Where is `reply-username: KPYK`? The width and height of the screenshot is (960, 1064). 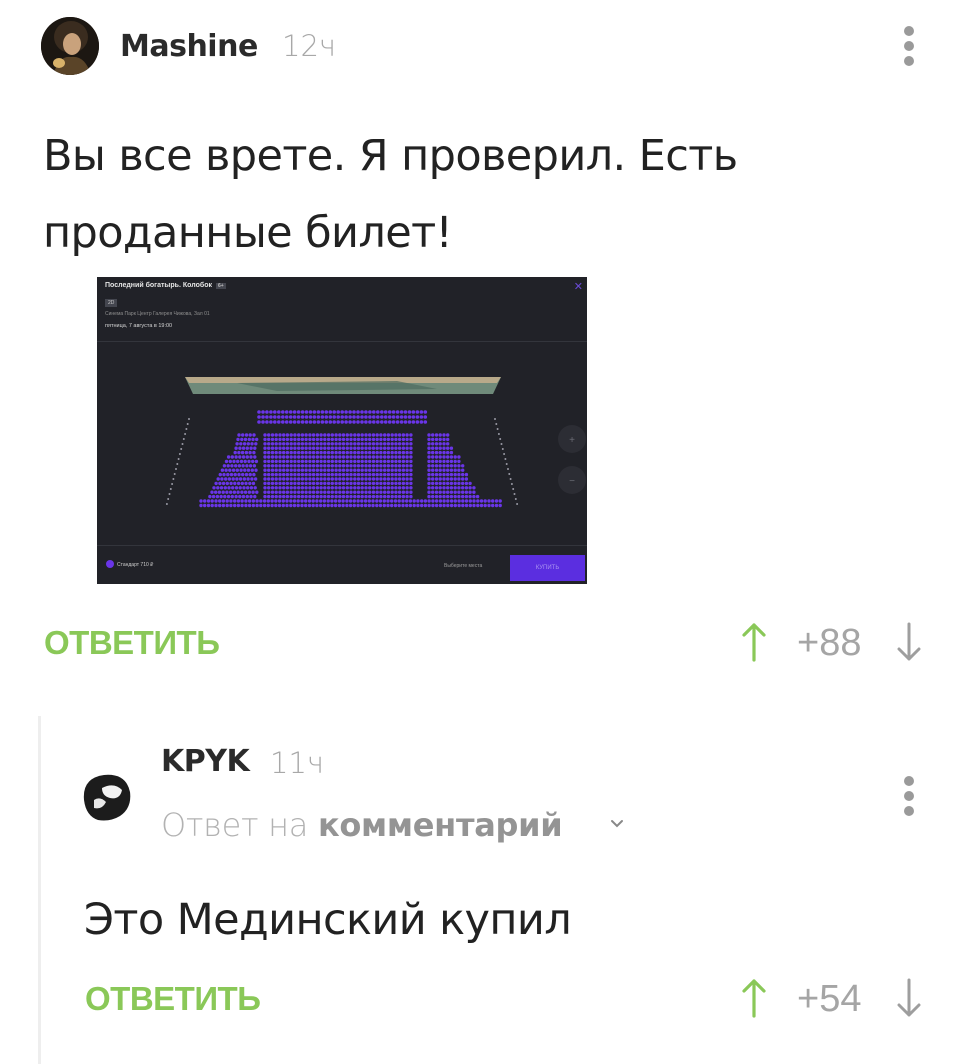
reply-username: KPYK is located at coordinates (205, 761).